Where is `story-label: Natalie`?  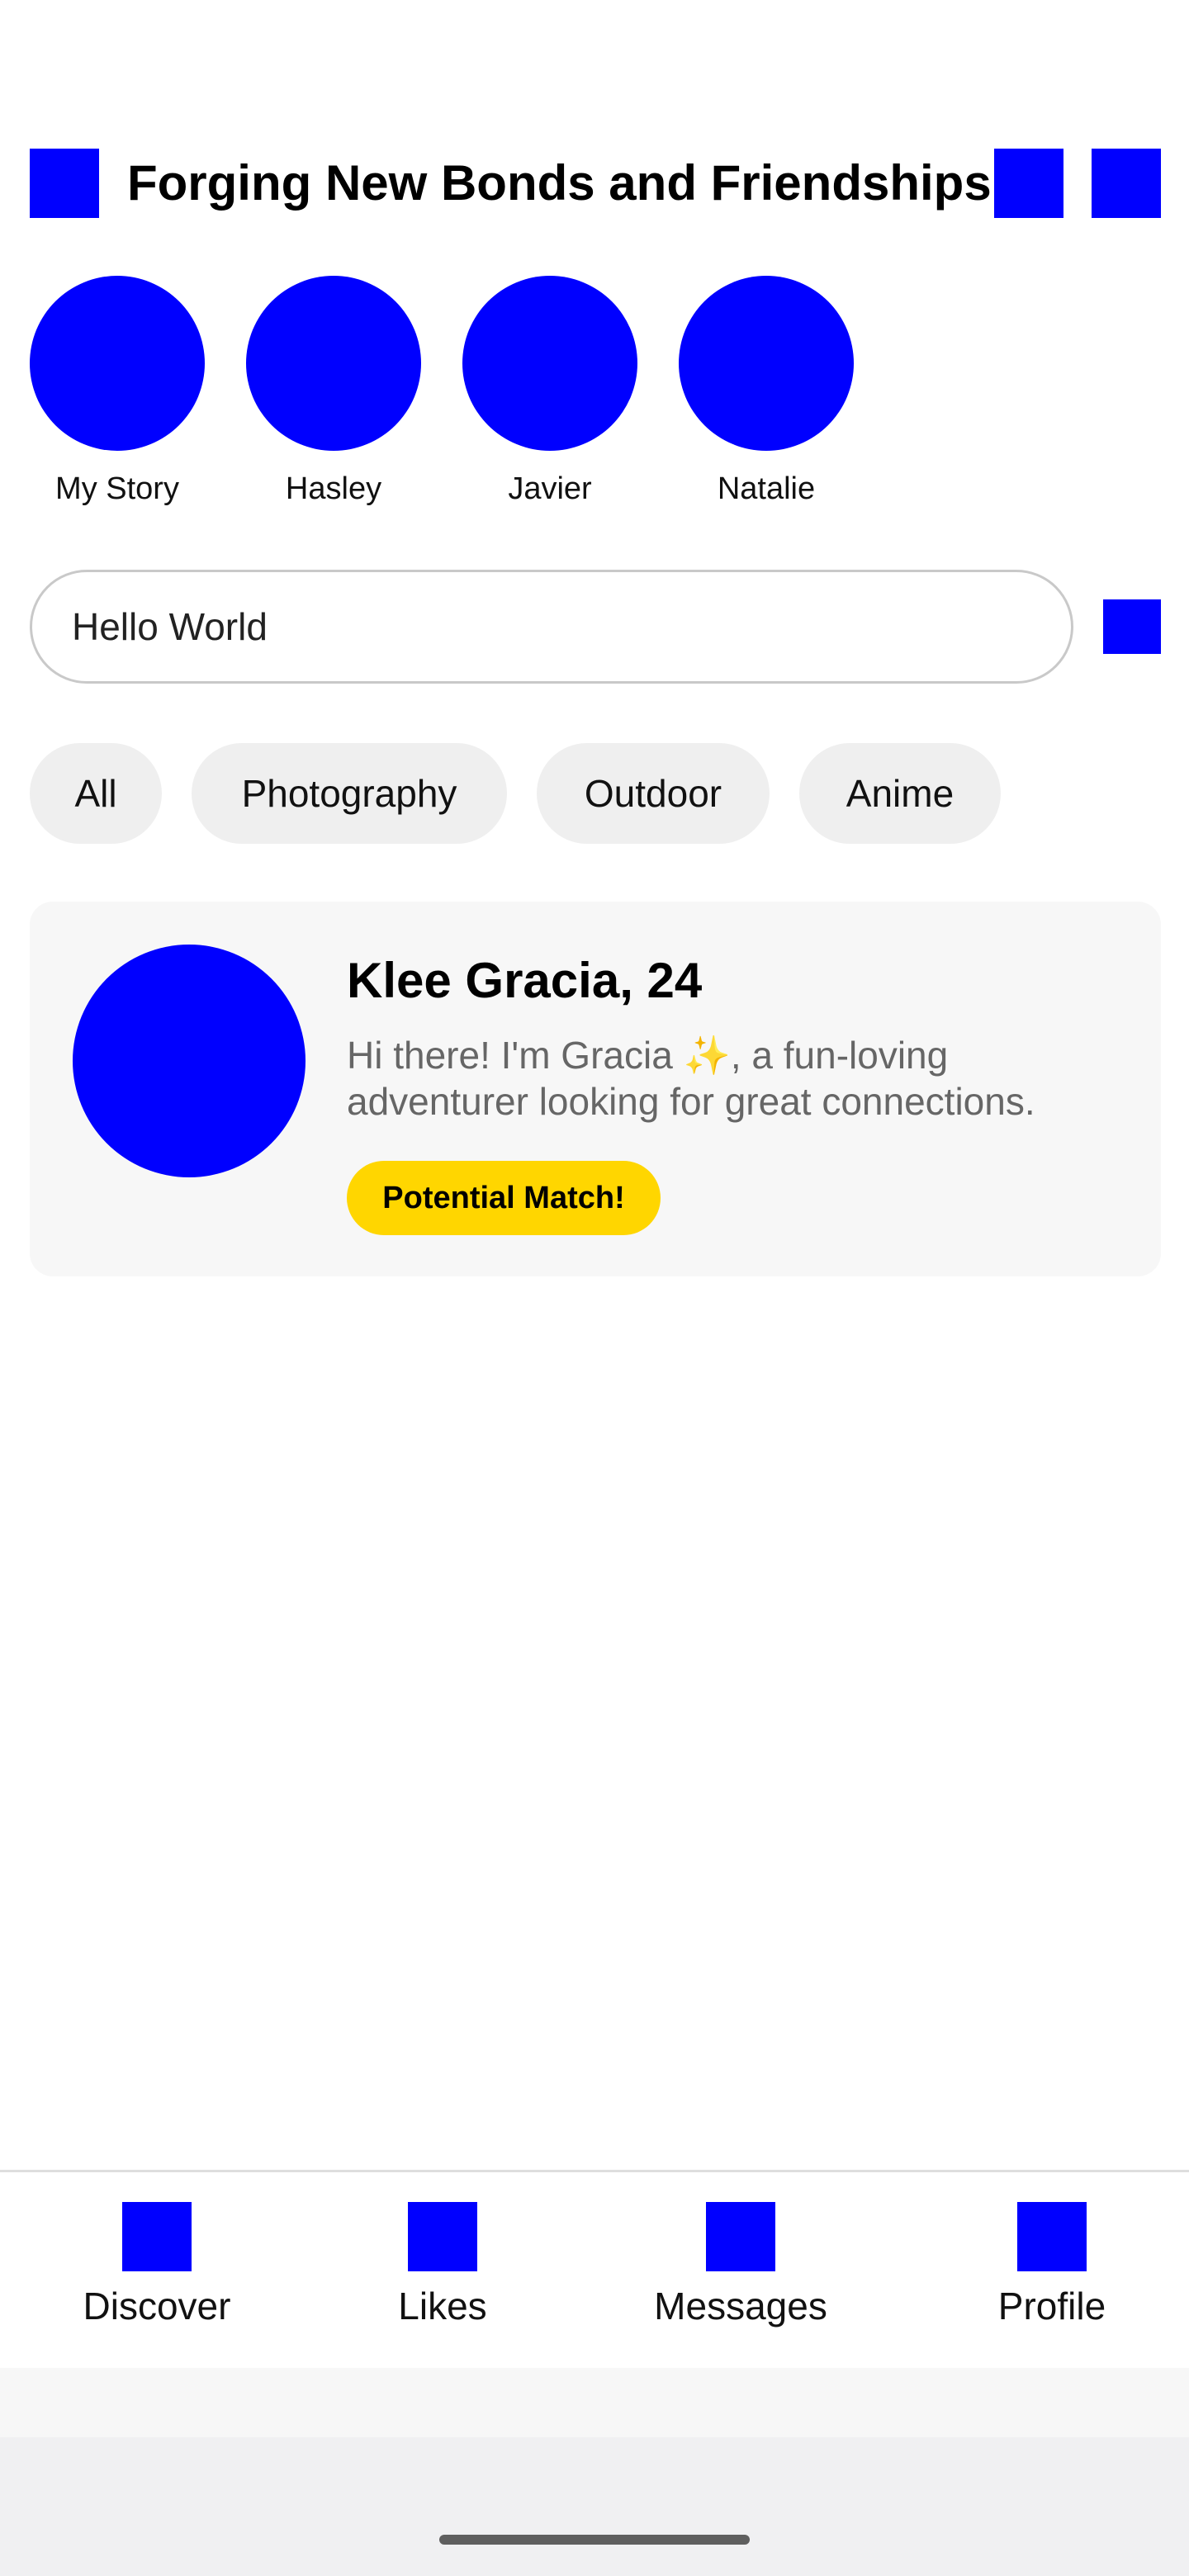 story-label: Natalie is located at coordinates (766, 488).